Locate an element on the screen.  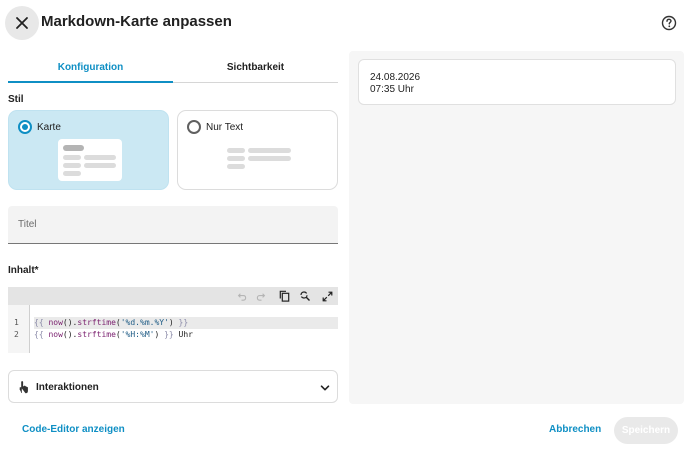
undo-button is located at coordinates (241, 296).